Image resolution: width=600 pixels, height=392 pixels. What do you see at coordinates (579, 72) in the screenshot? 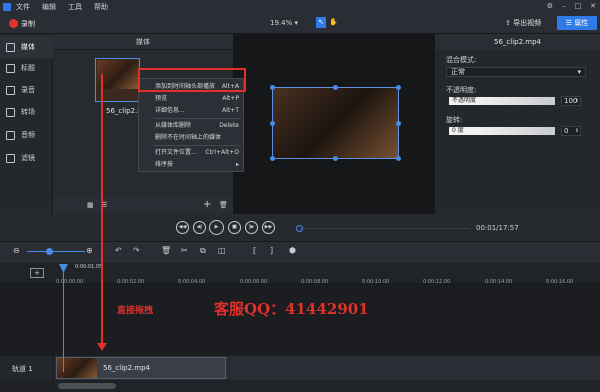
I see `chevron-down-icon: ▾` at bounding box center [579, 72].